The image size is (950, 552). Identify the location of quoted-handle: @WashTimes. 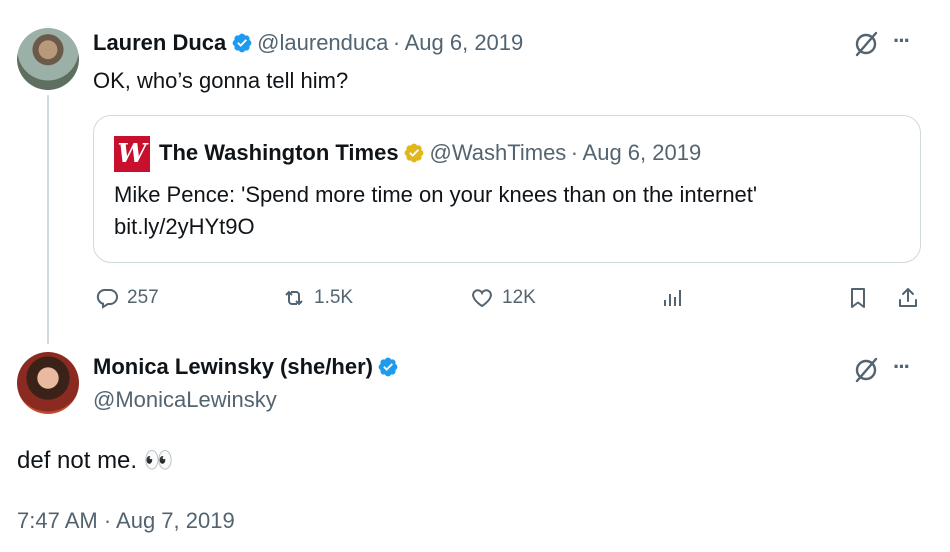
(498, 152).